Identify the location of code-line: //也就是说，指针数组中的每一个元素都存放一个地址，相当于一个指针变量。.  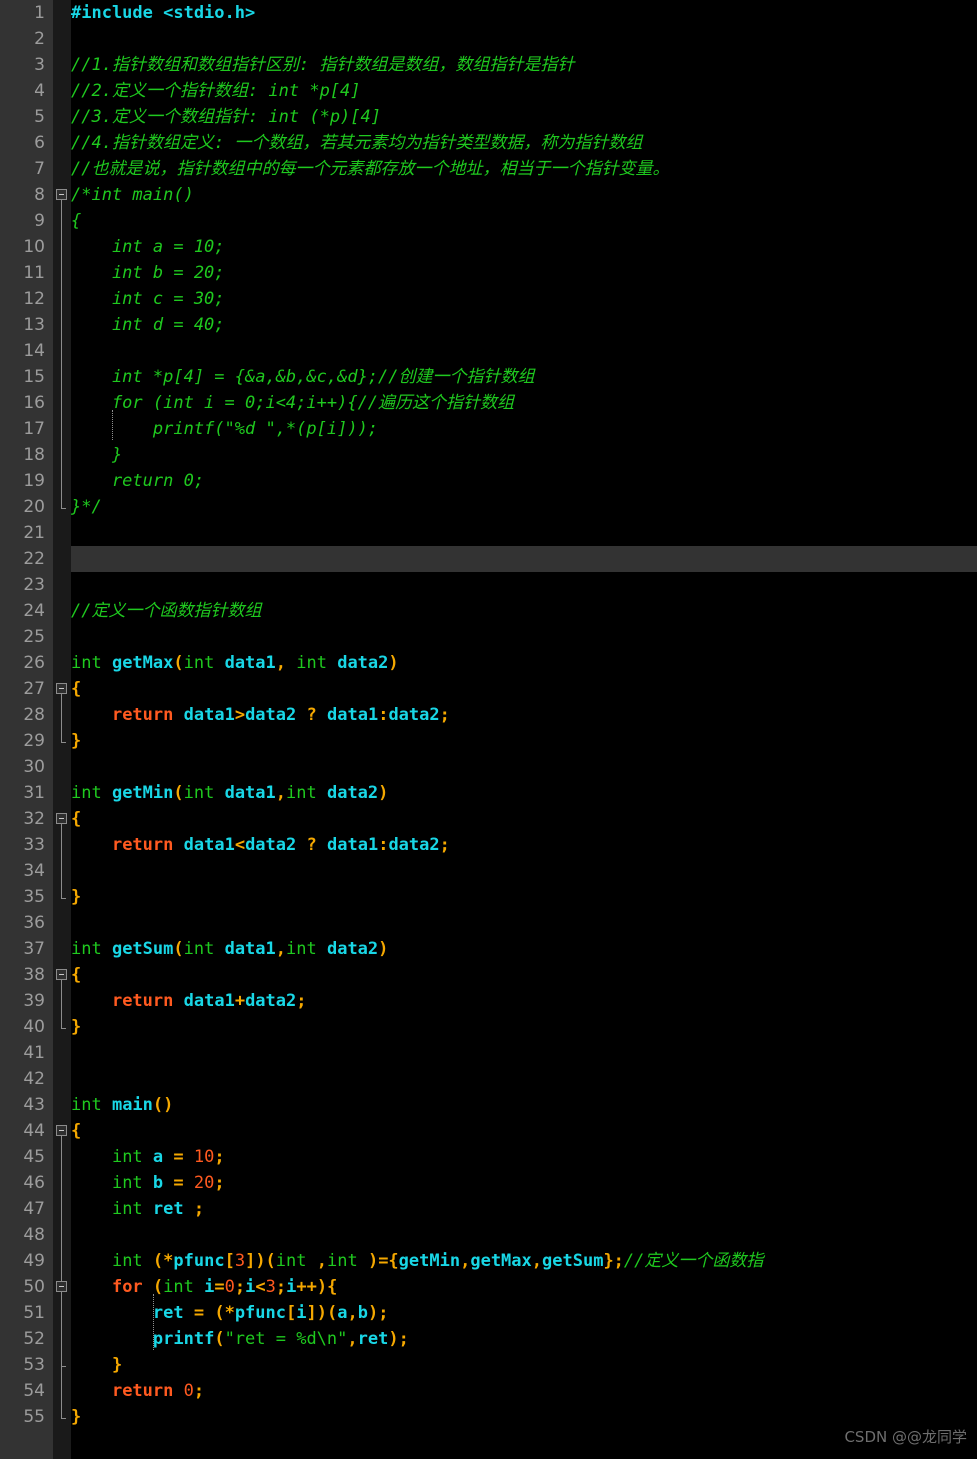
(524, 169).